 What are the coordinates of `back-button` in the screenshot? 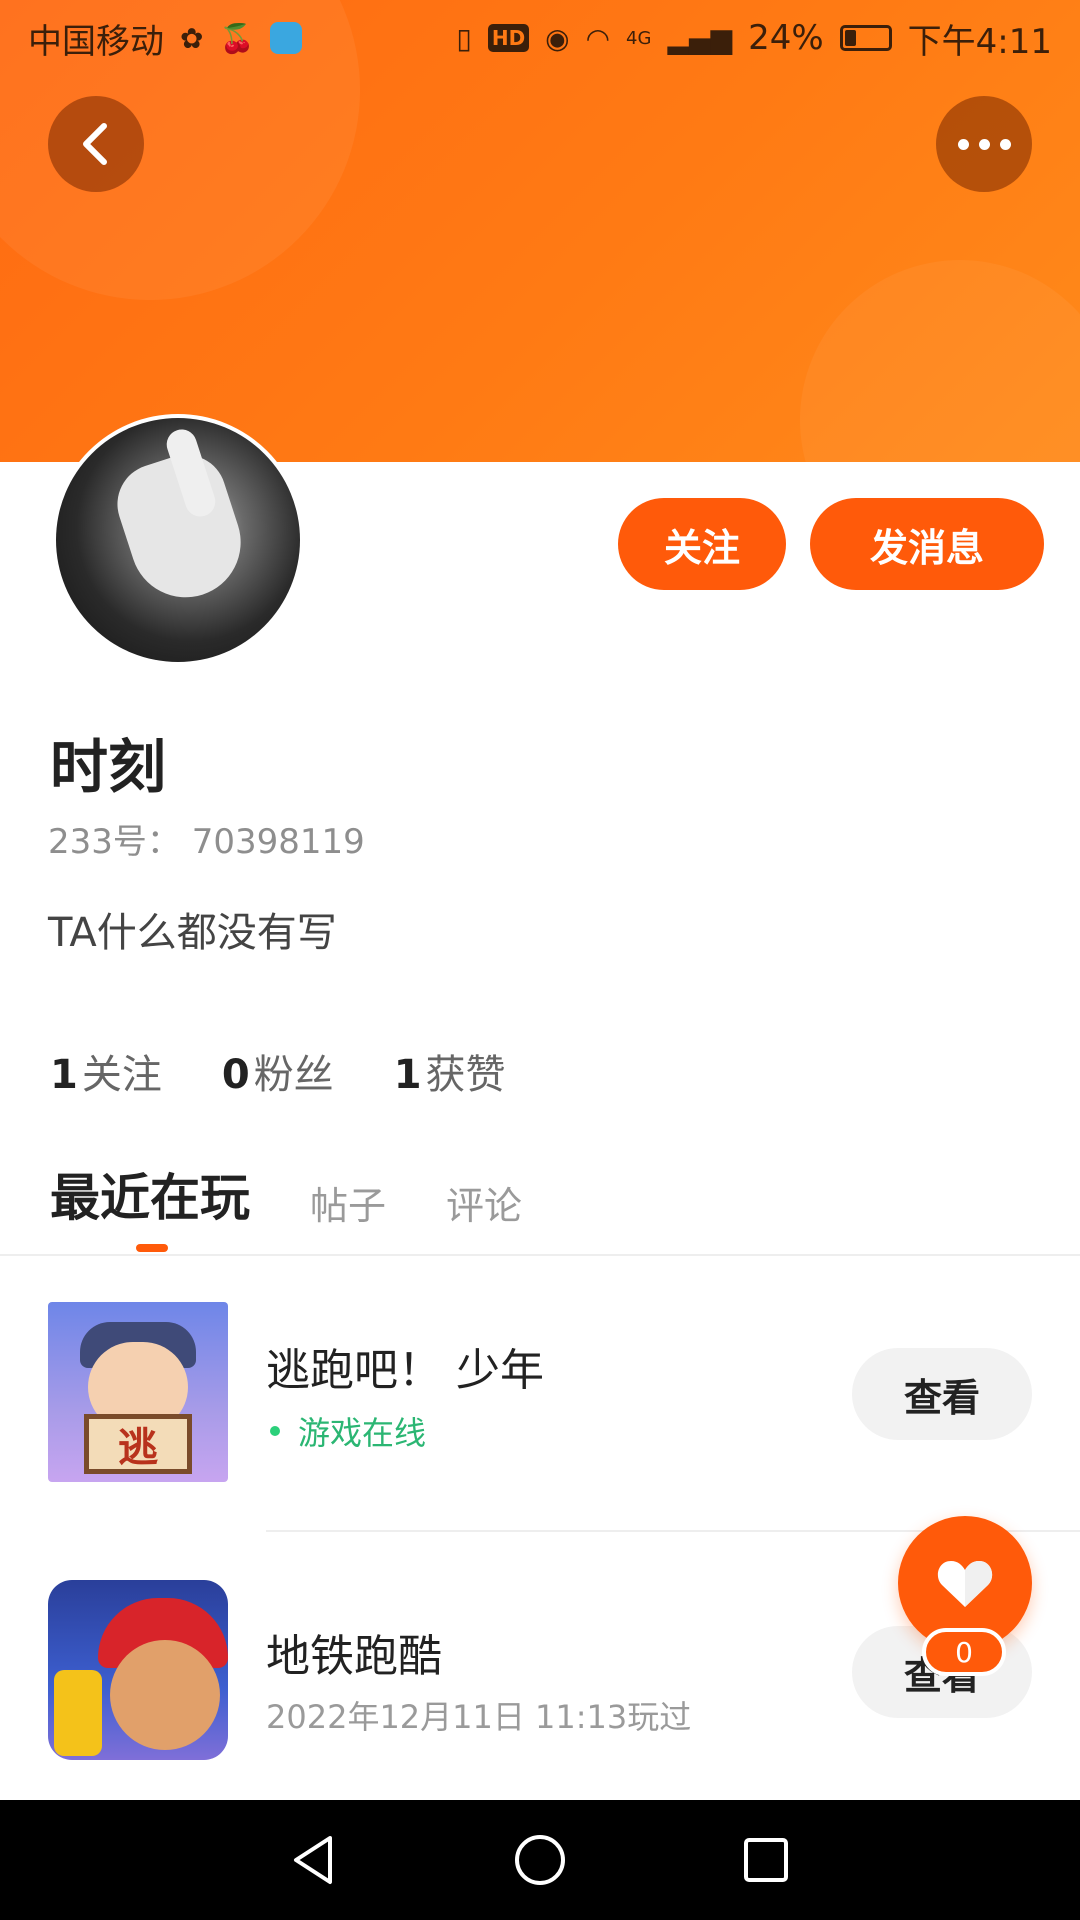 It's located at (96, 144).